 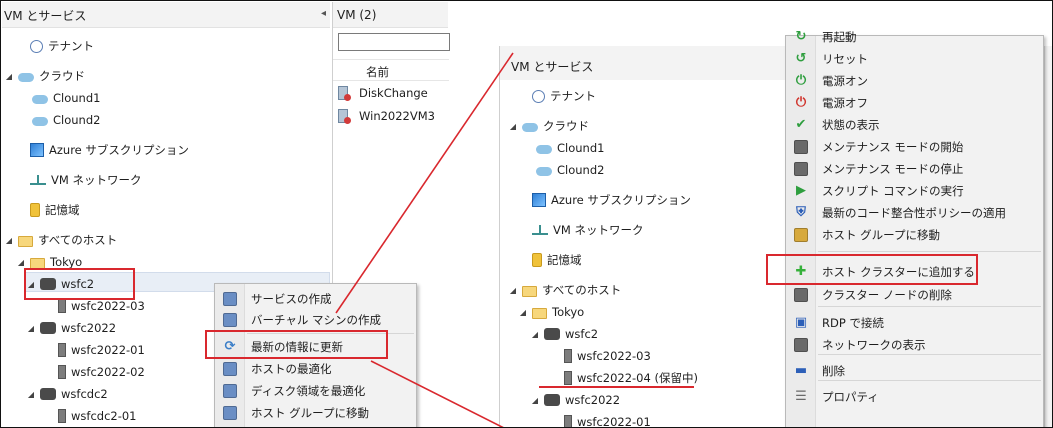 What do you see at coordinates (437, 393) in the screenshot?
I see `connector-line-bottom` at bounding box center [437, 393].